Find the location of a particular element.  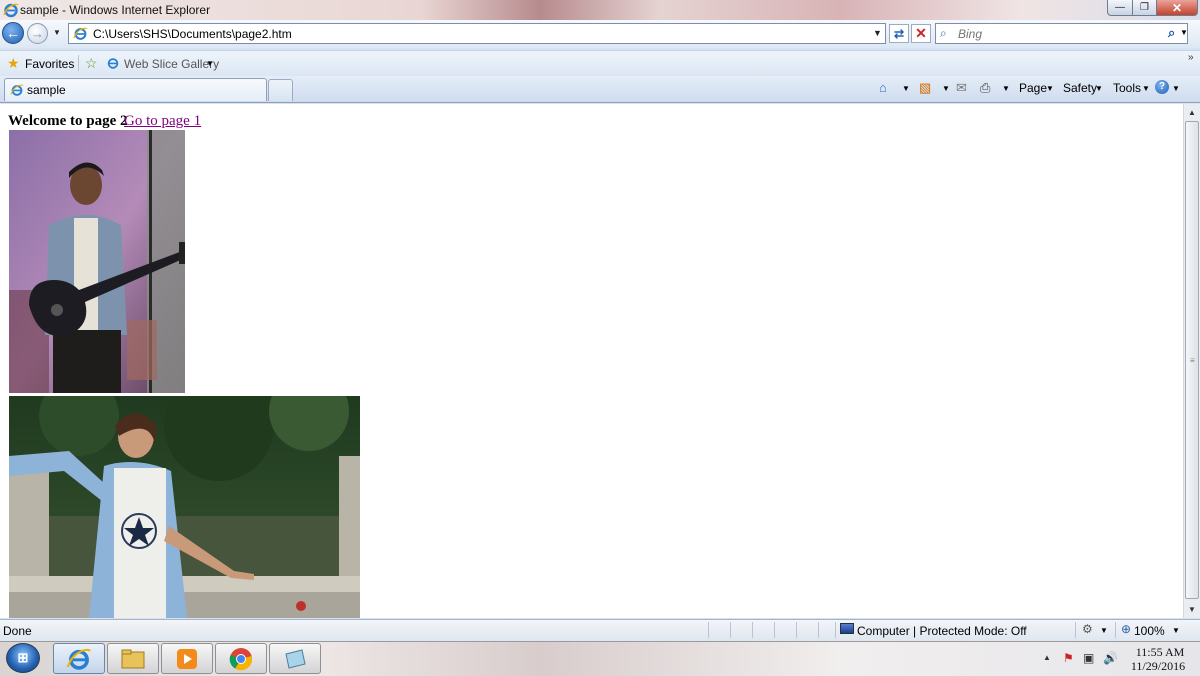

go-to-page-1-link: Go to page 1 is located at coordinates (162, 121).